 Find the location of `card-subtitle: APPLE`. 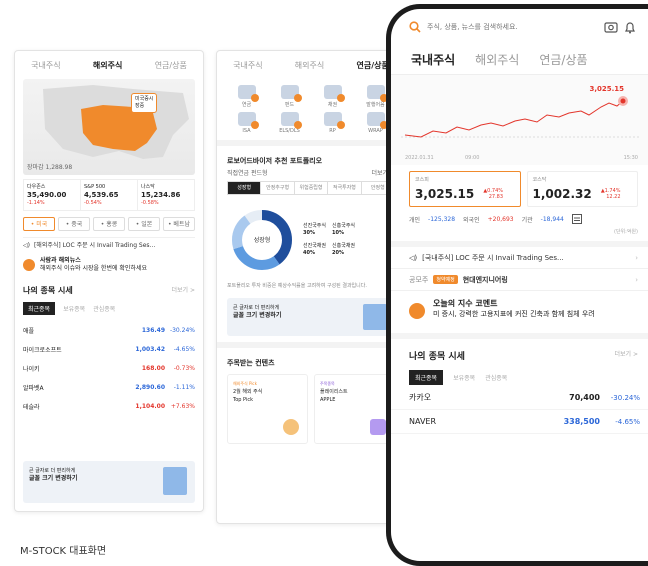

card-subtitle: APPLE is located at coordinates (328, 400).